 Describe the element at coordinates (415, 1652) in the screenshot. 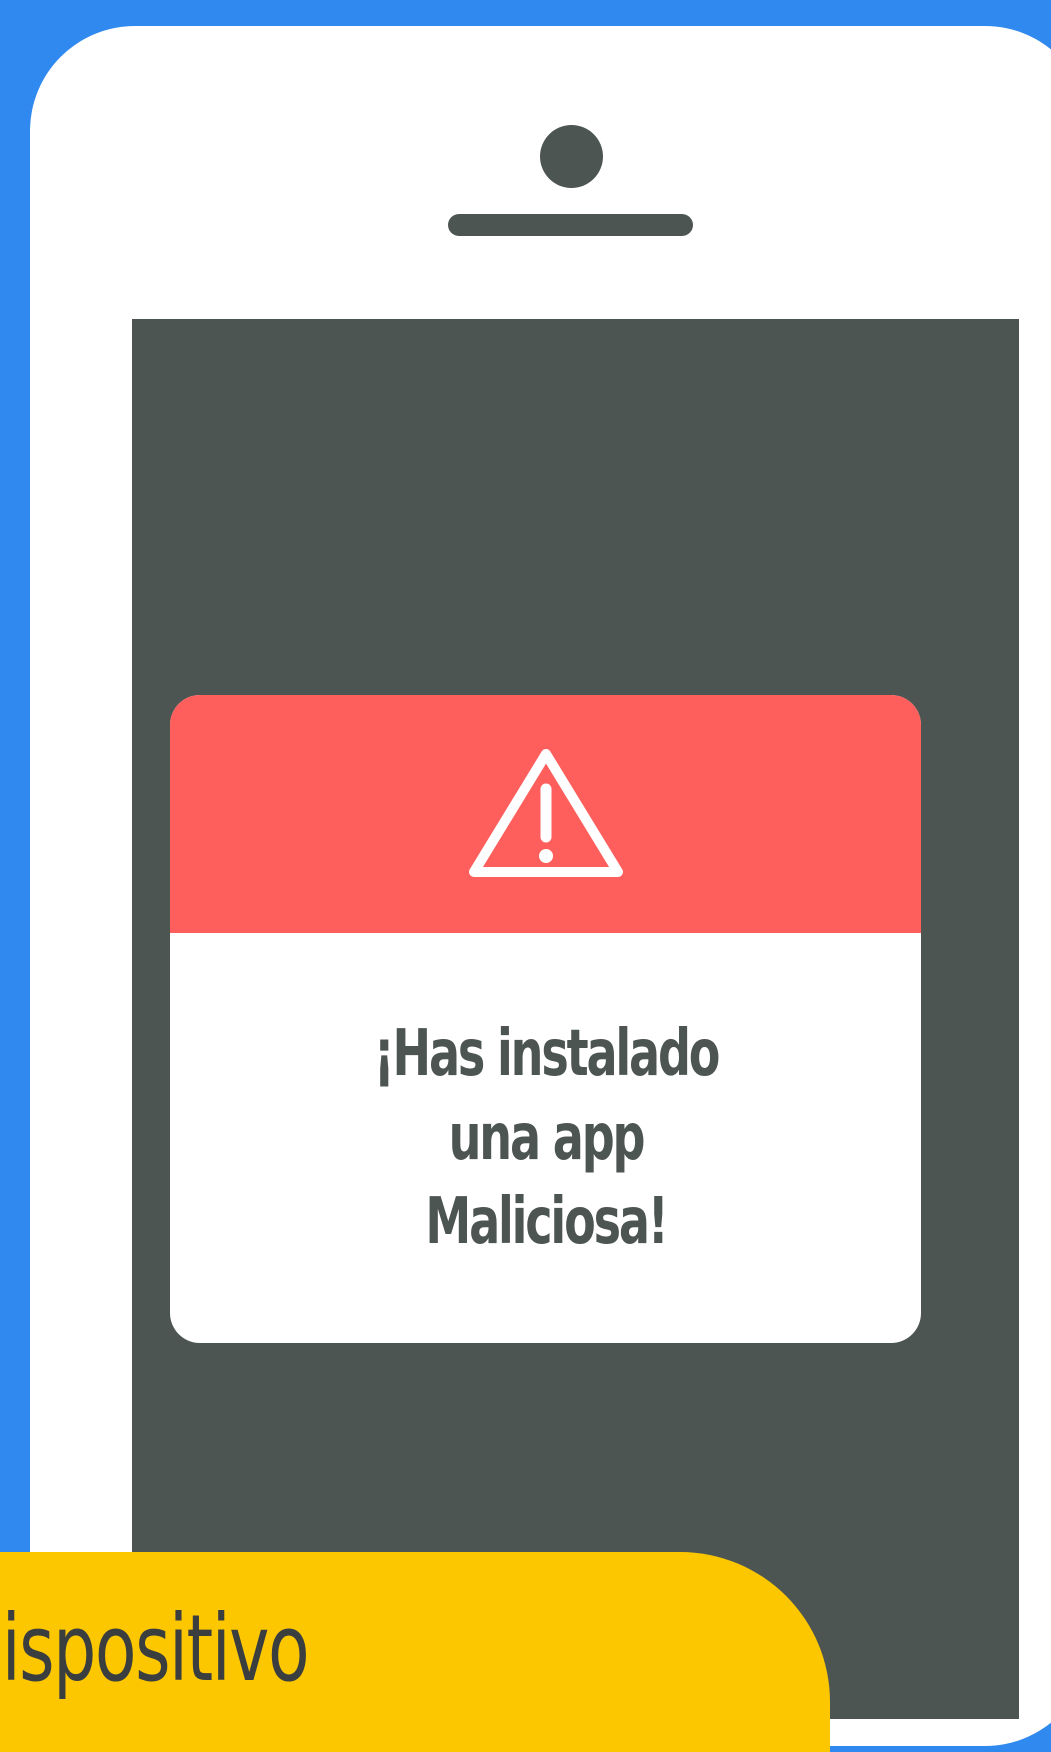

I see `caption-banner: dispositivo` at that location.